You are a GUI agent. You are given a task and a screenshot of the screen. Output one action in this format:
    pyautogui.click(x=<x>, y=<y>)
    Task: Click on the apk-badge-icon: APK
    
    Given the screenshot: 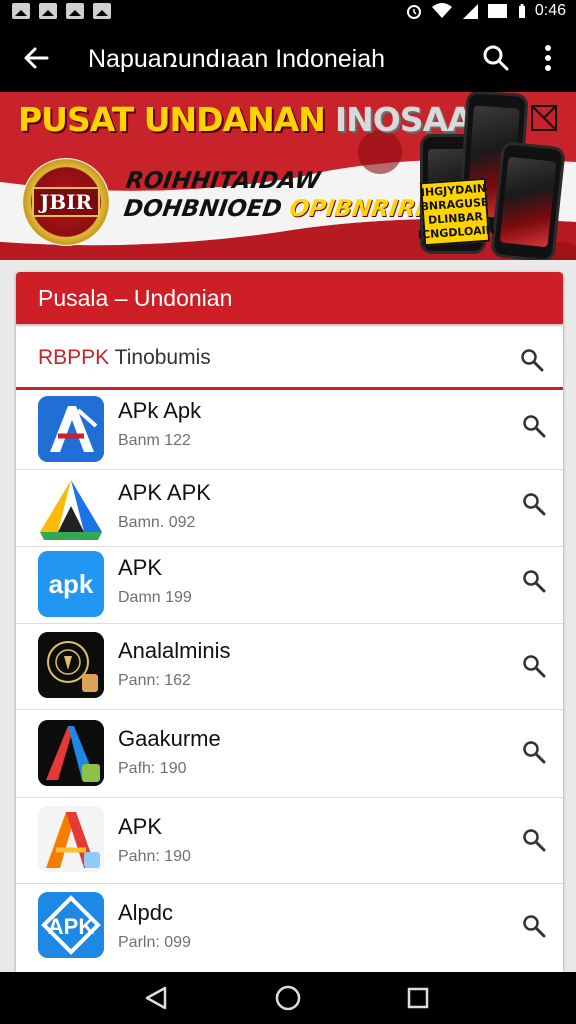 What is the action you would take?
    pyautogui.click(x=71, y=925)
    